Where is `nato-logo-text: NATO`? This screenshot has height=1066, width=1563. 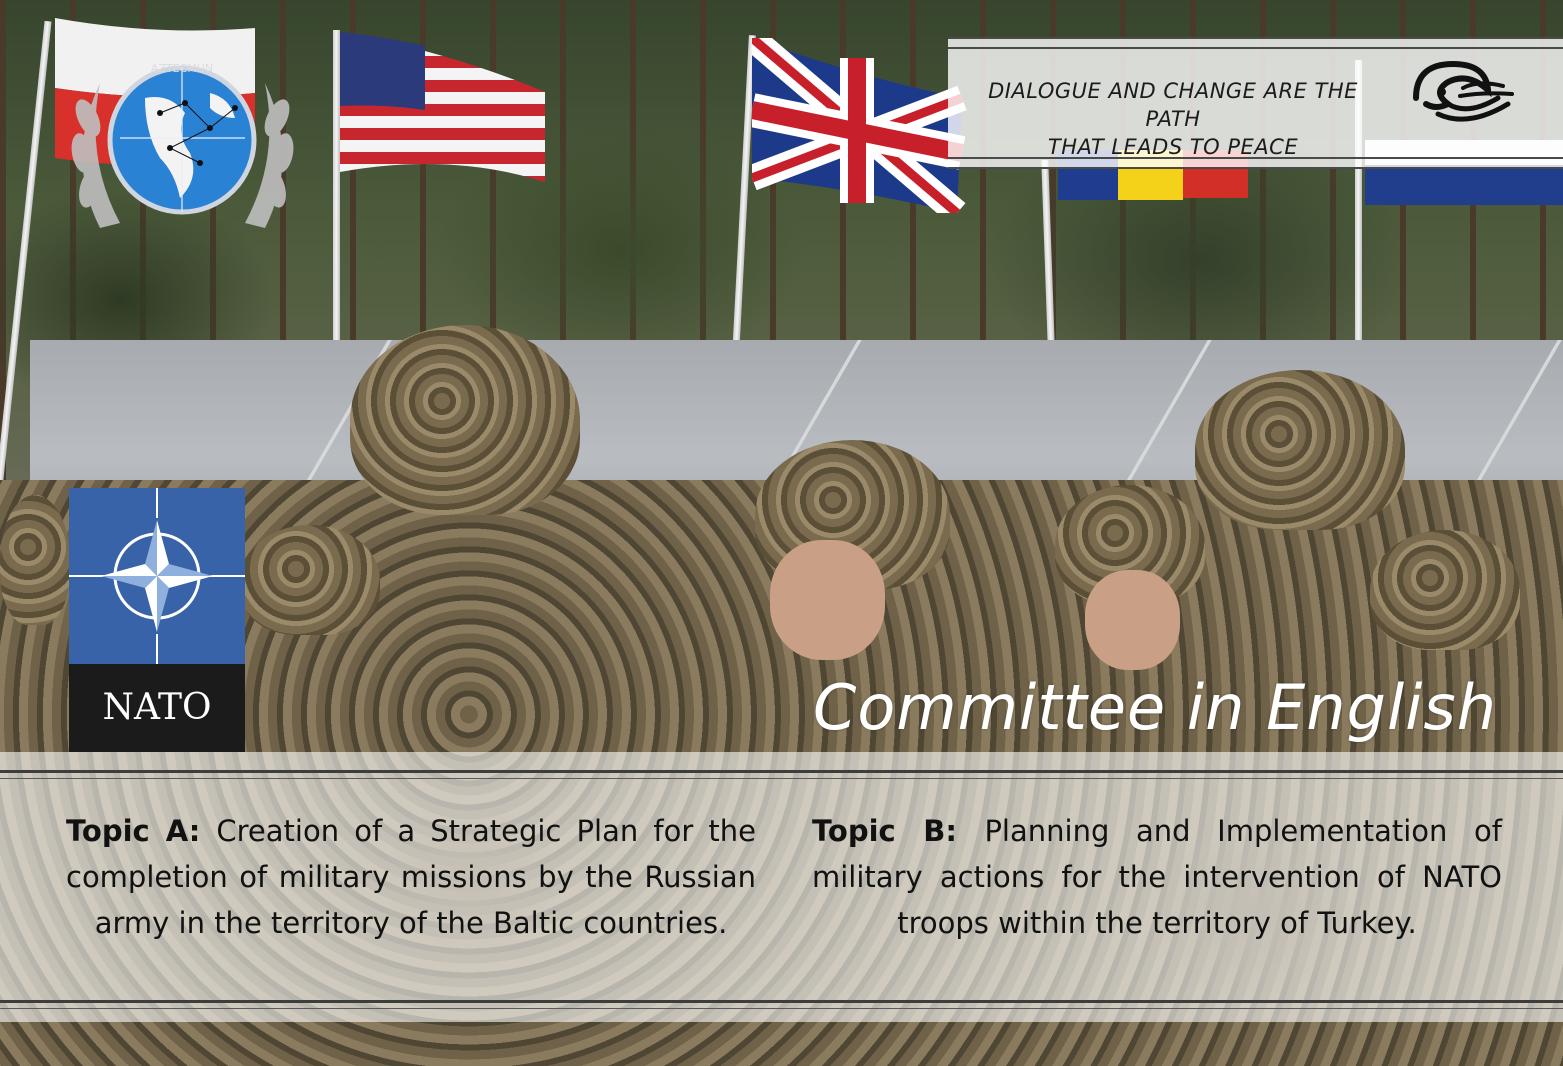 nato-logo-text: NATO is located at coordinates (157, 707).